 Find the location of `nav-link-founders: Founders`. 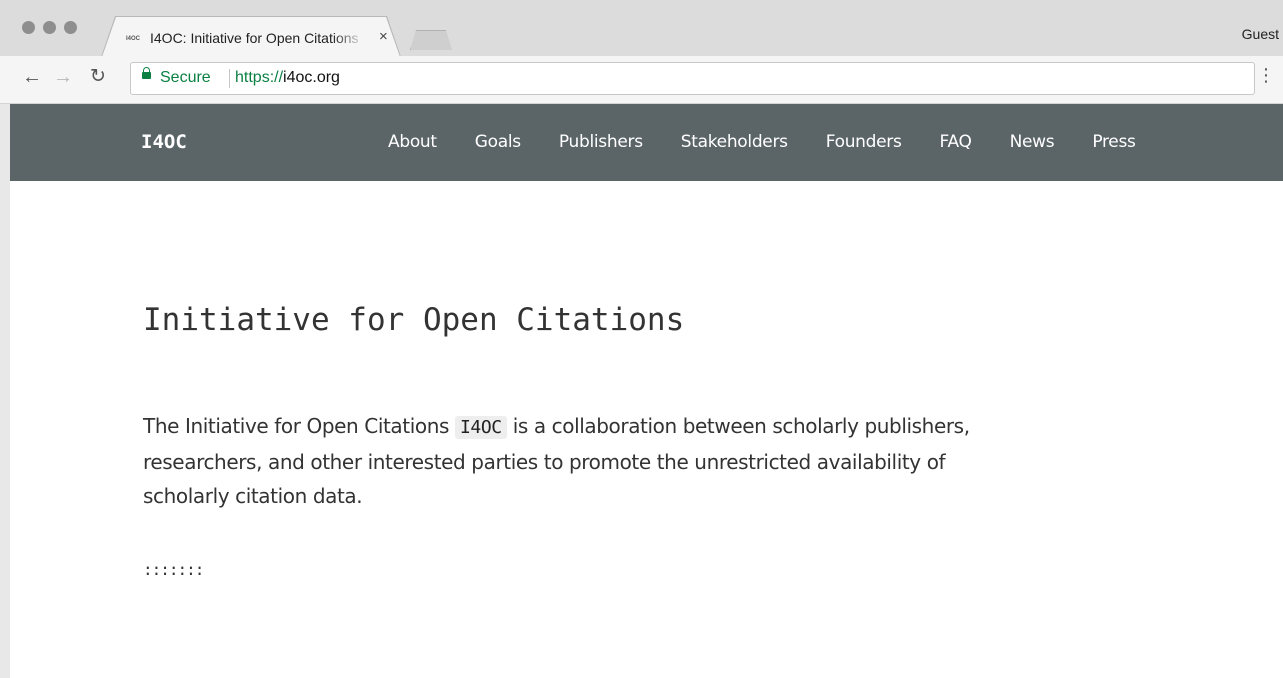

nav-link-founders: Founders is located at coordinates (864, 142).